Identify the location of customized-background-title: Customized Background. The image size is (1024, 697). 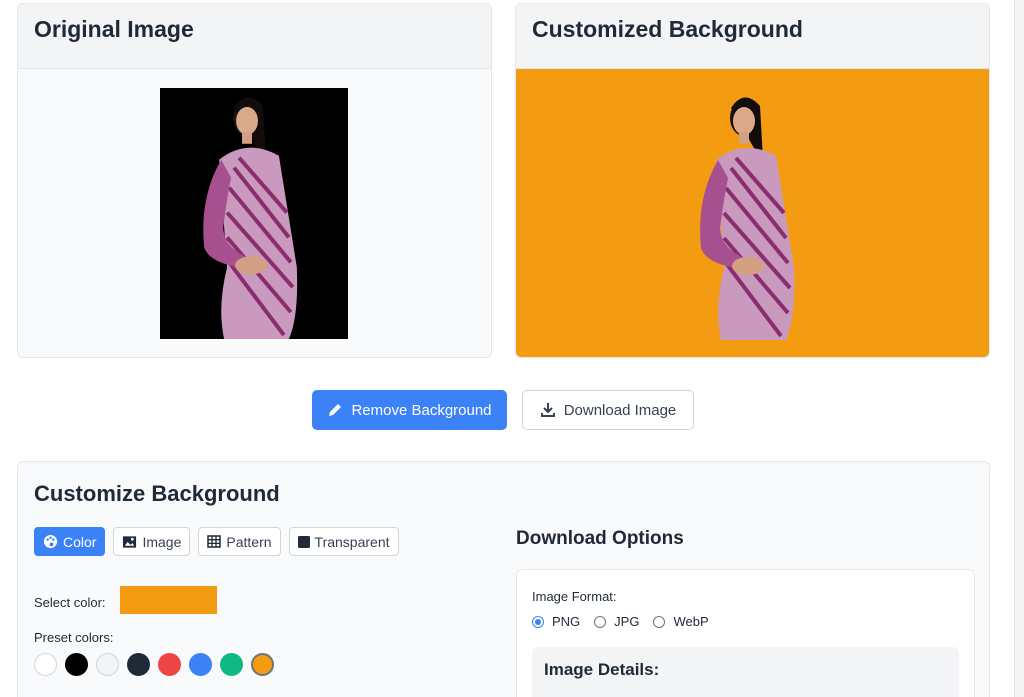
(752, 36).